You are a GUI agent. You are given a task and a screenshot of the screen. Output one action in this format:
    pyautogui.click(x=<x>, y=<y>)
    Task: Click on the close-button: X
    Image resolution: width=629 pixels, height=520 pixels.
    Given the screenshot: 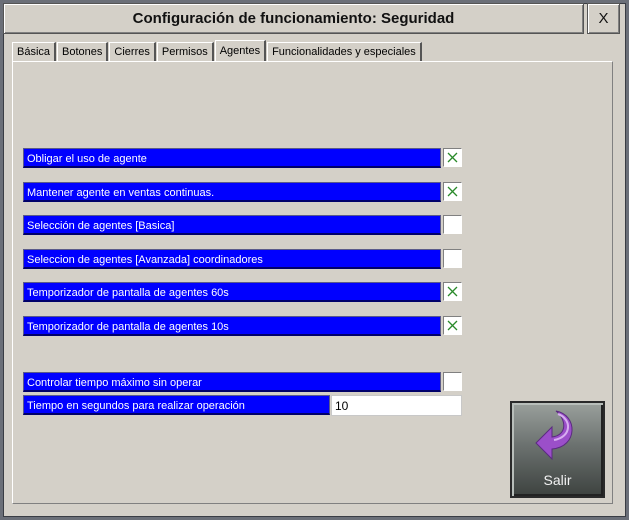 What is the action you would take?
    pyautogui.click(x=603, y=18)
    